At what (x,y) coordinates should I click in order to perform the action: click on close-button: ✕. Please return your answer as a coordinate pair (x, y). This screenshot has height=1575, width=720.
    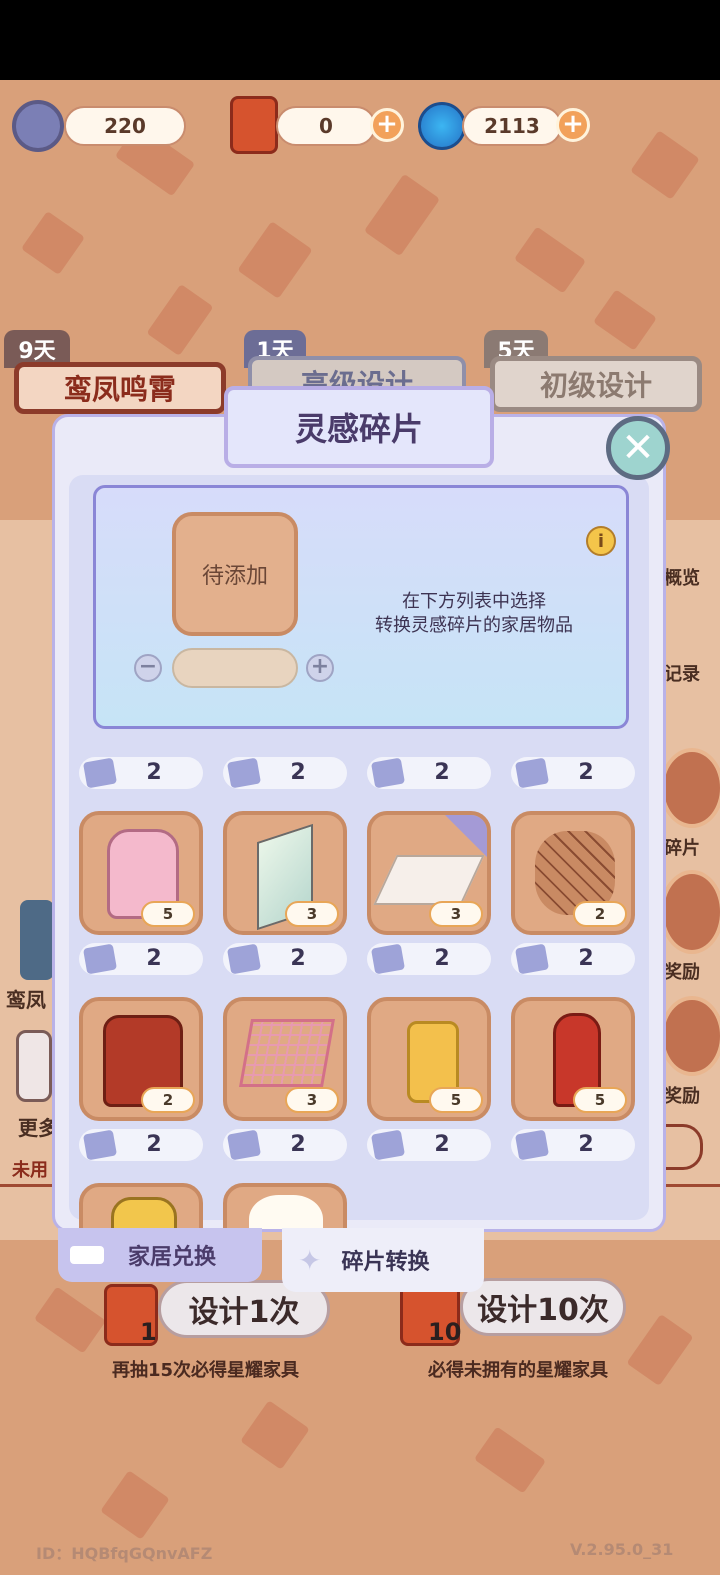
    Looking at the image, I should click on (638, 448).